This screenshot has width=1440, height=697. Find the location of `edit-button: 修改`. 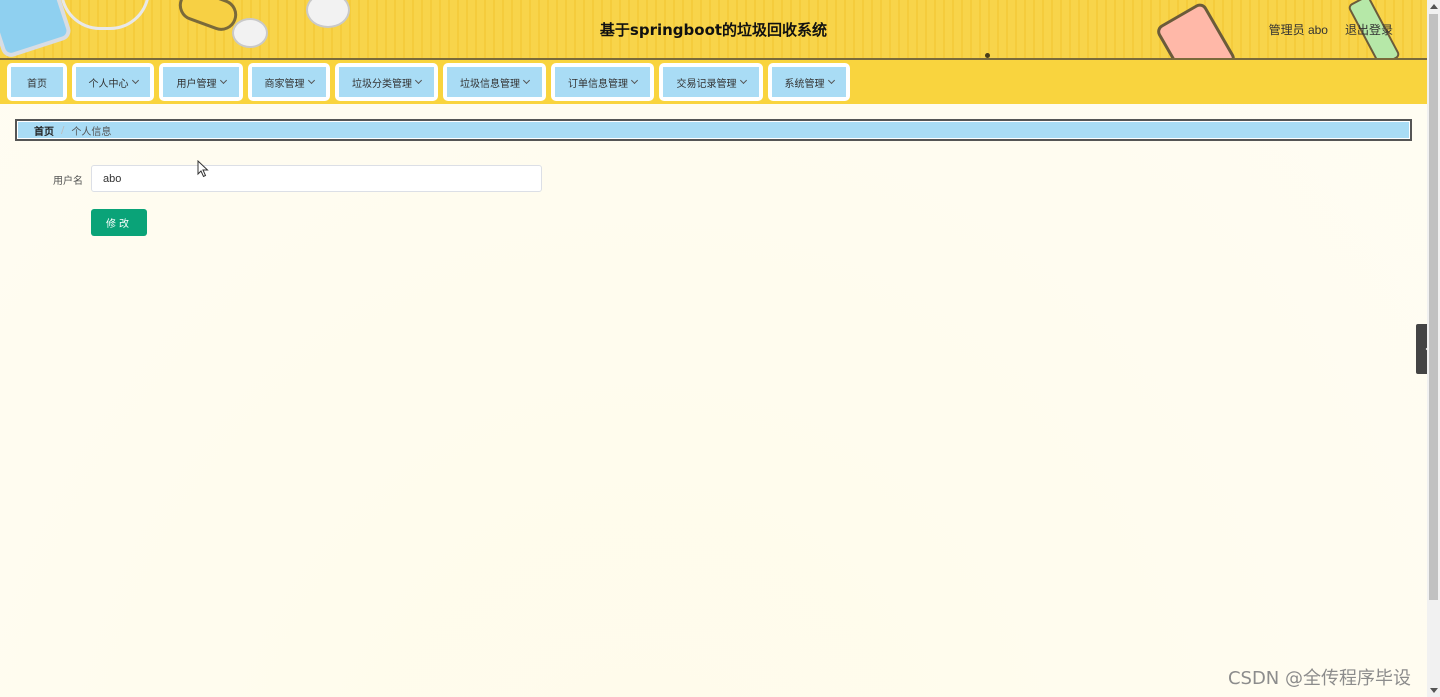

edit-button: 修改 is located at coordinates (119, 222).